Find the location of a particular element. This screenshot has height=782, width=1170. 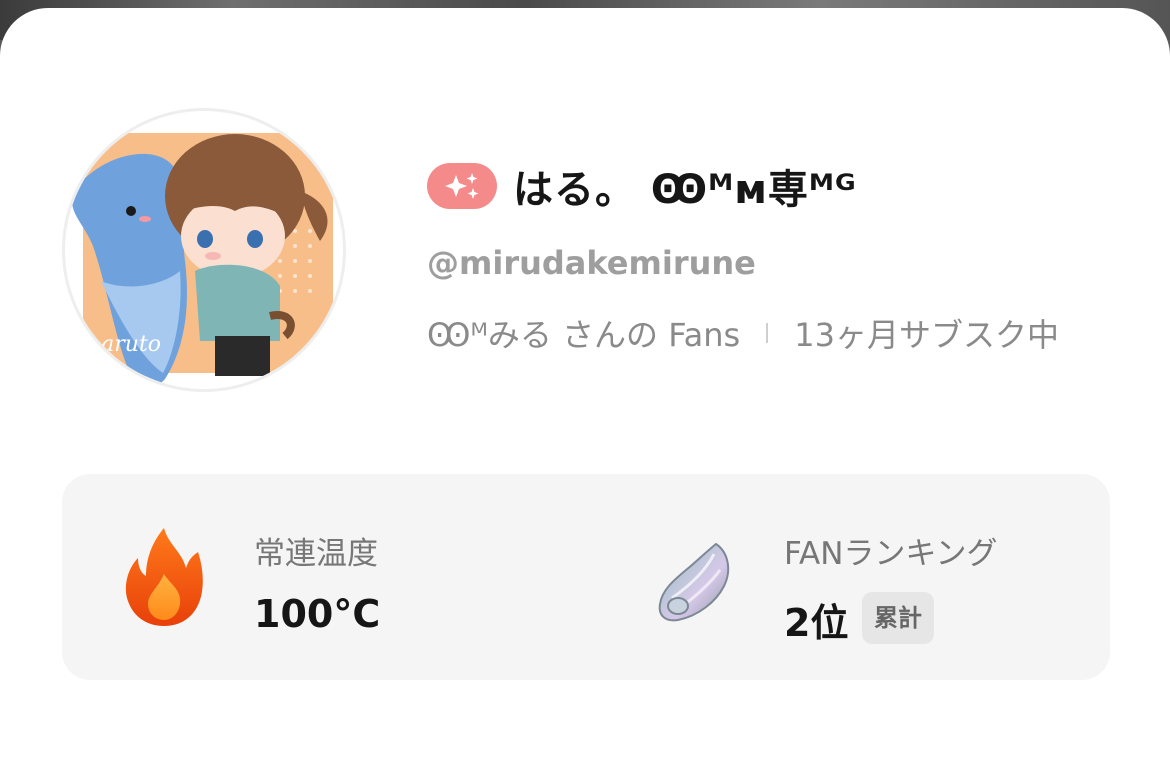

user-handle: @mirudakemirune is located at coordinates (591, 263).